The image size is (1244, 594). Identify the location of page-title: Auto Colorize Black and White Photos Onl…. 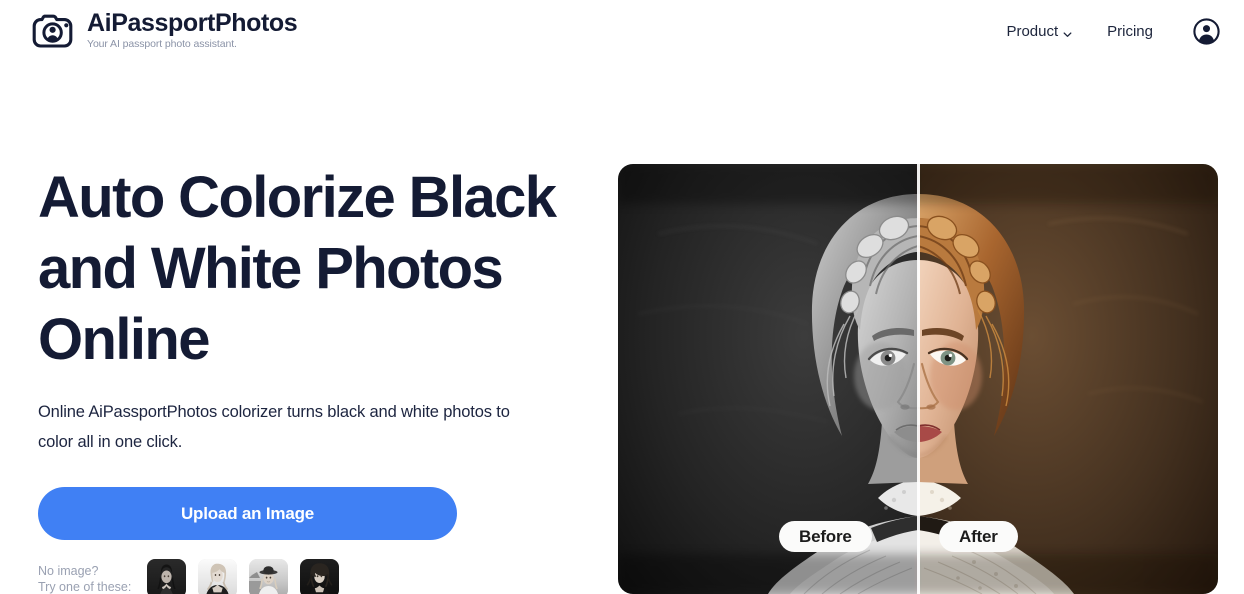
(297, 268).